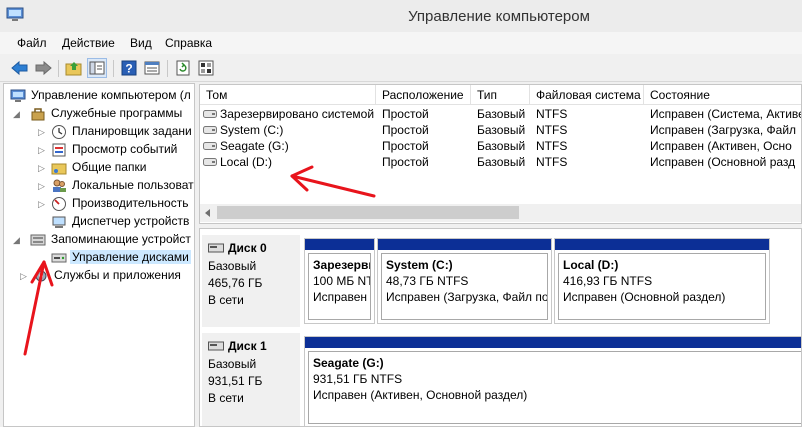 This screenshot has width=802, height=427. What do you see at coordinates (88, 43) in the screenshot?
I see `menu-action: Действие` at bounding box center [88, 43].